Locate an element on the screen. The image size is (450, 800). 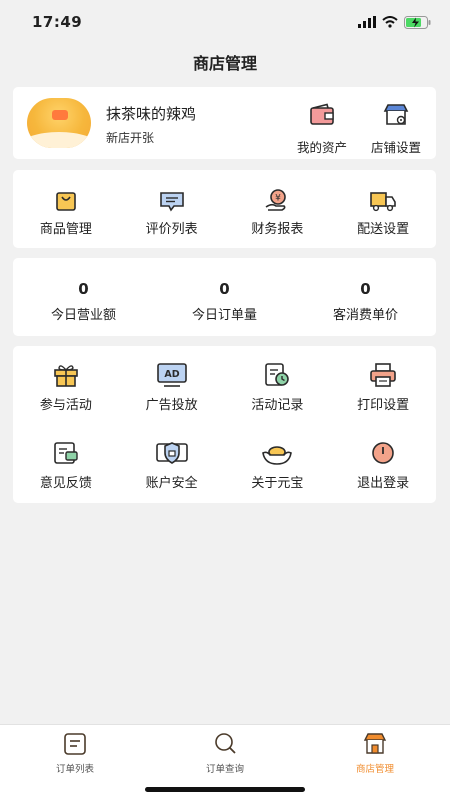
stats-card: 0 今日营业额 0 今日订单量 0 客消费单价 is located at coordinates (224, 297).